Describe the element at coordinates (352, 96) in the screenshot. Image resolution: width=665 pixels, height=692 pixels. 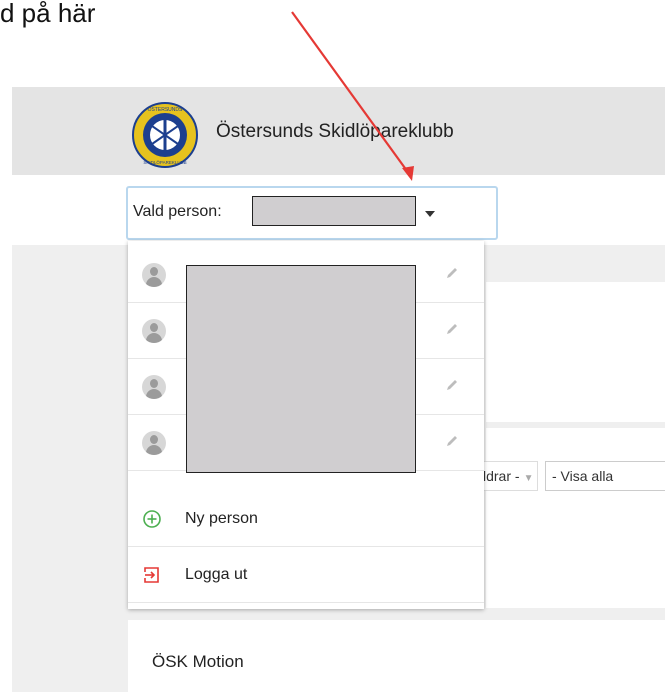
I see `annotation-arrow` at that location.